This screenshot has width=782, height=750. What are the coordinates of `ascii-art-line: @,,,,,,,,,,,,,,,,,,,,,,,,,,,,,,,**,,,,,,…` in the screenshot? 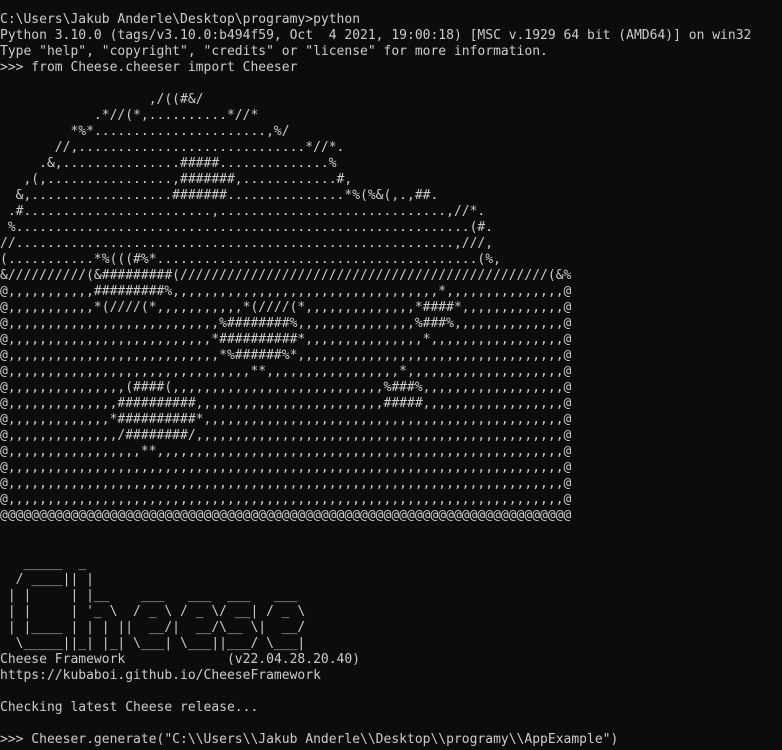 It's located at (286, 371).